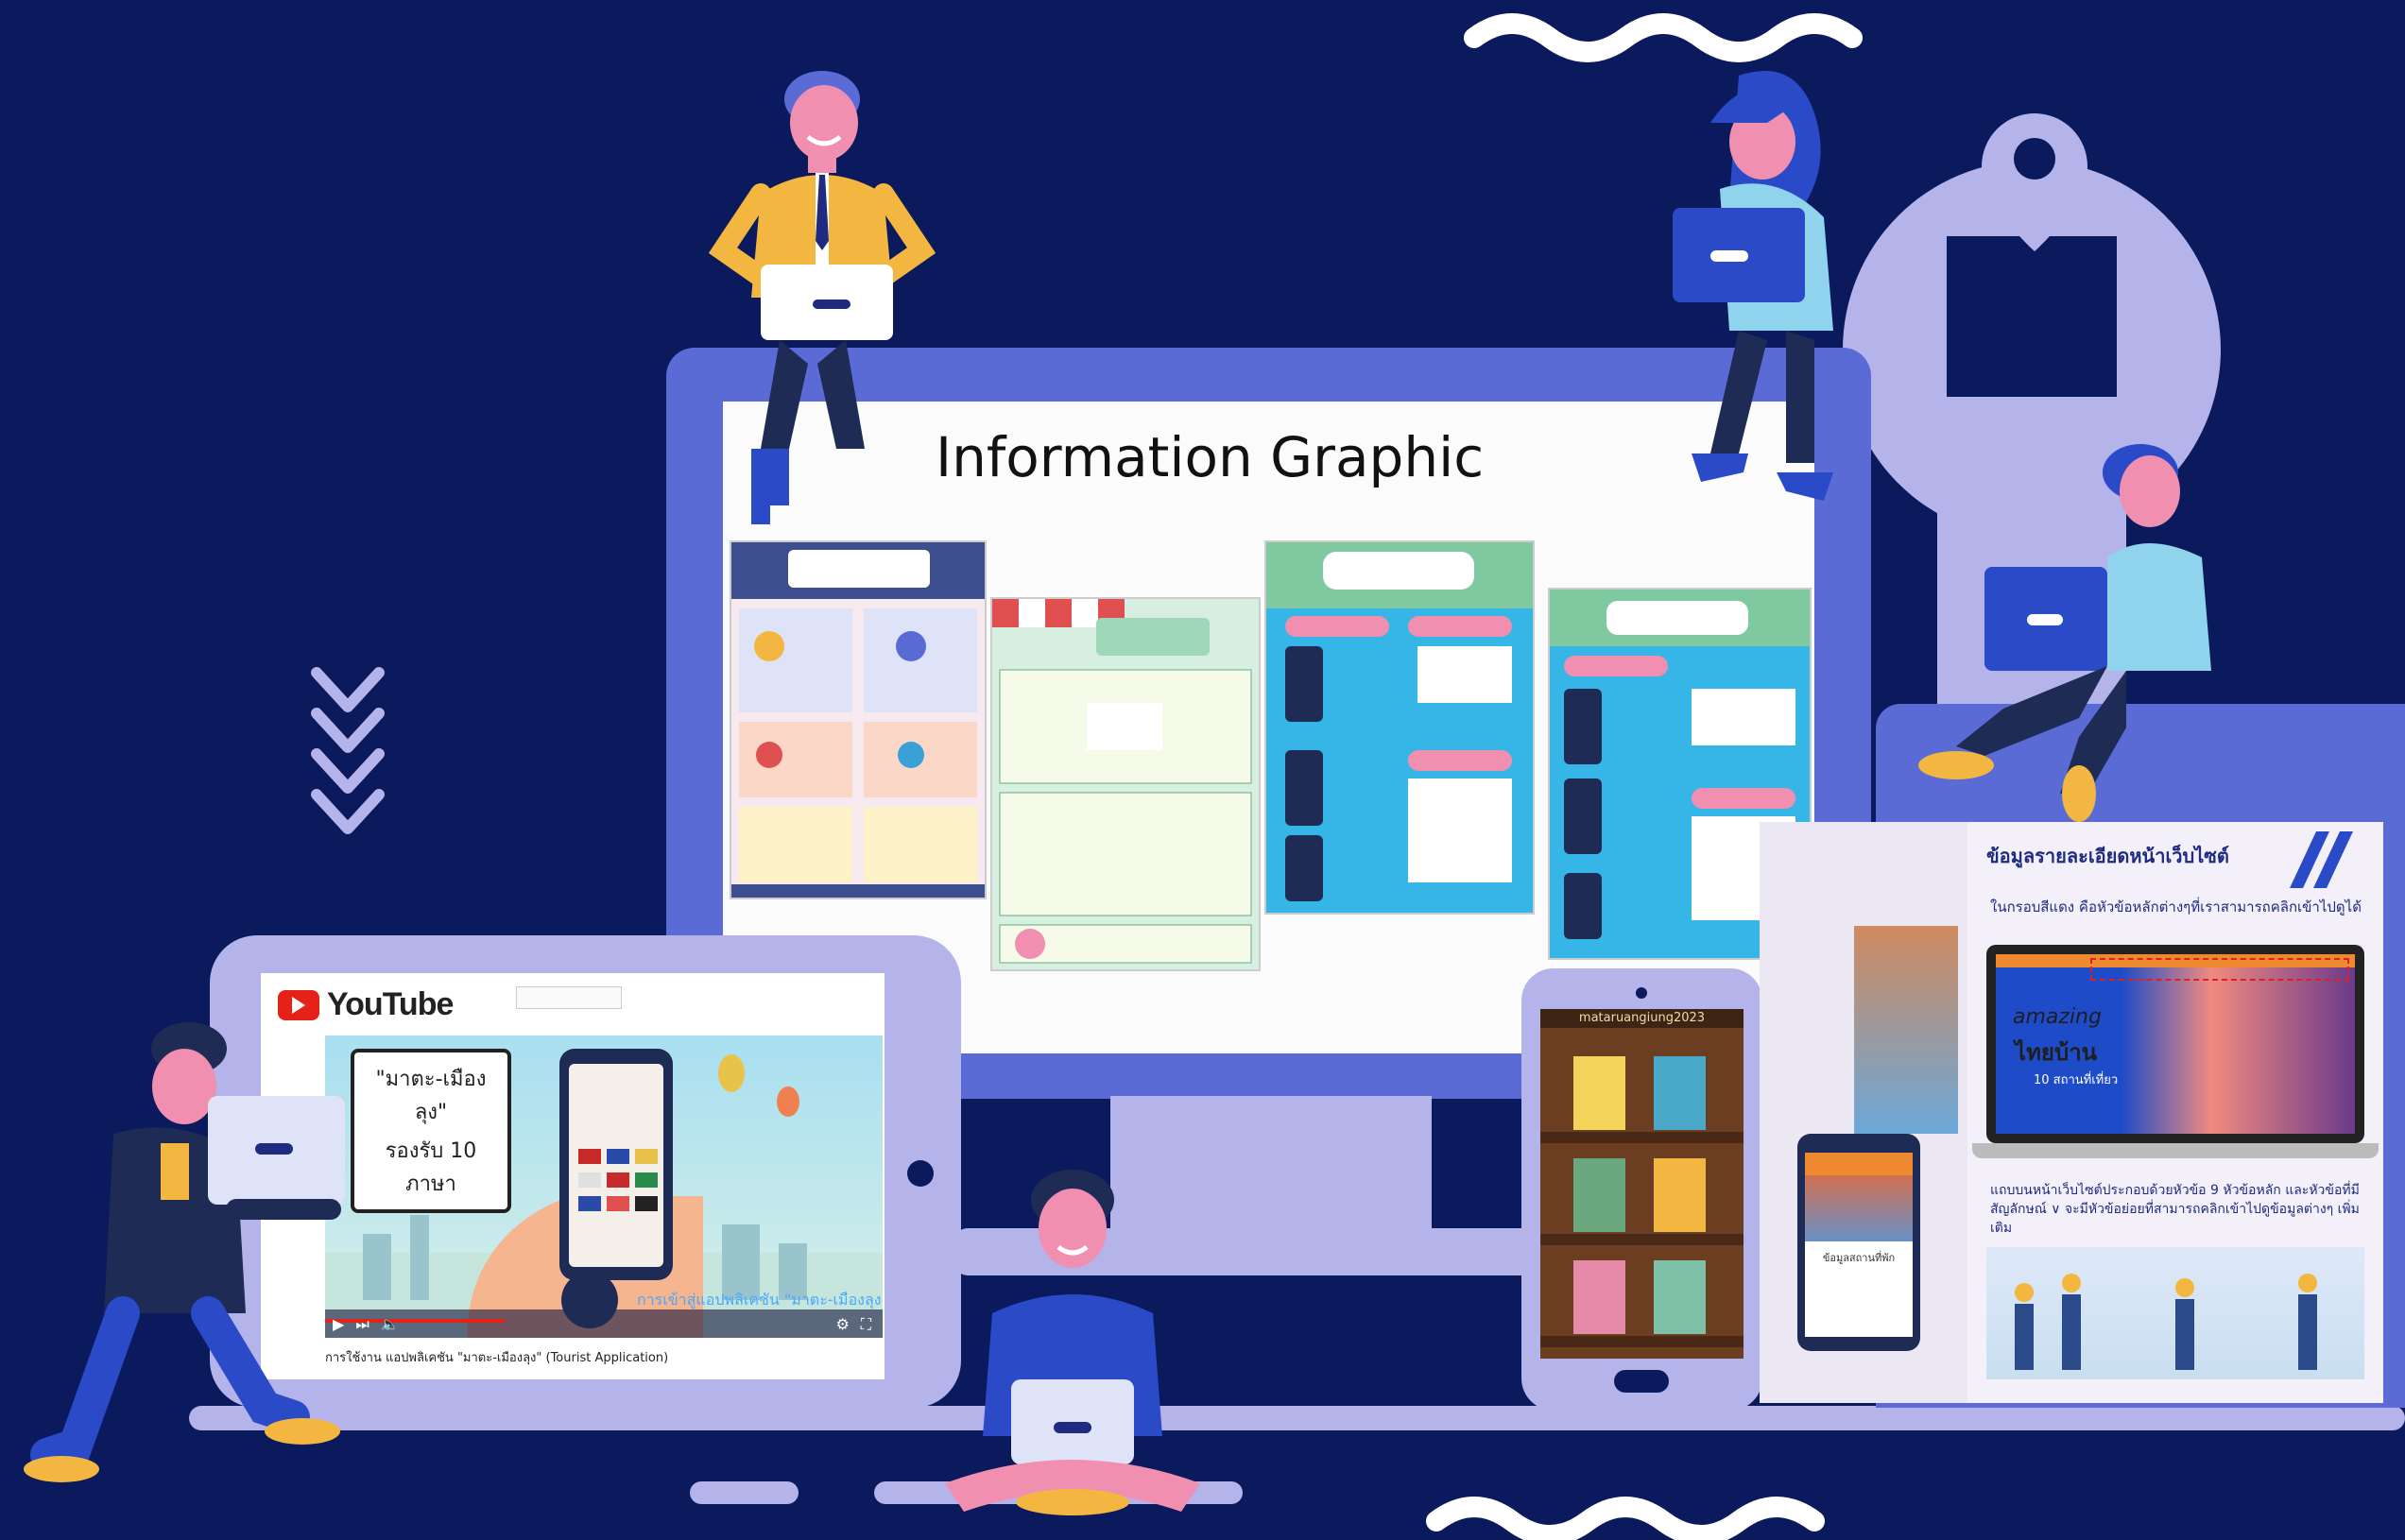 The image size is (2405, 1540). What do you see at coordinates (390, 1325) in the screenshot?
I see `volume-icon: 🔈` at bounding box center [390, 1325].